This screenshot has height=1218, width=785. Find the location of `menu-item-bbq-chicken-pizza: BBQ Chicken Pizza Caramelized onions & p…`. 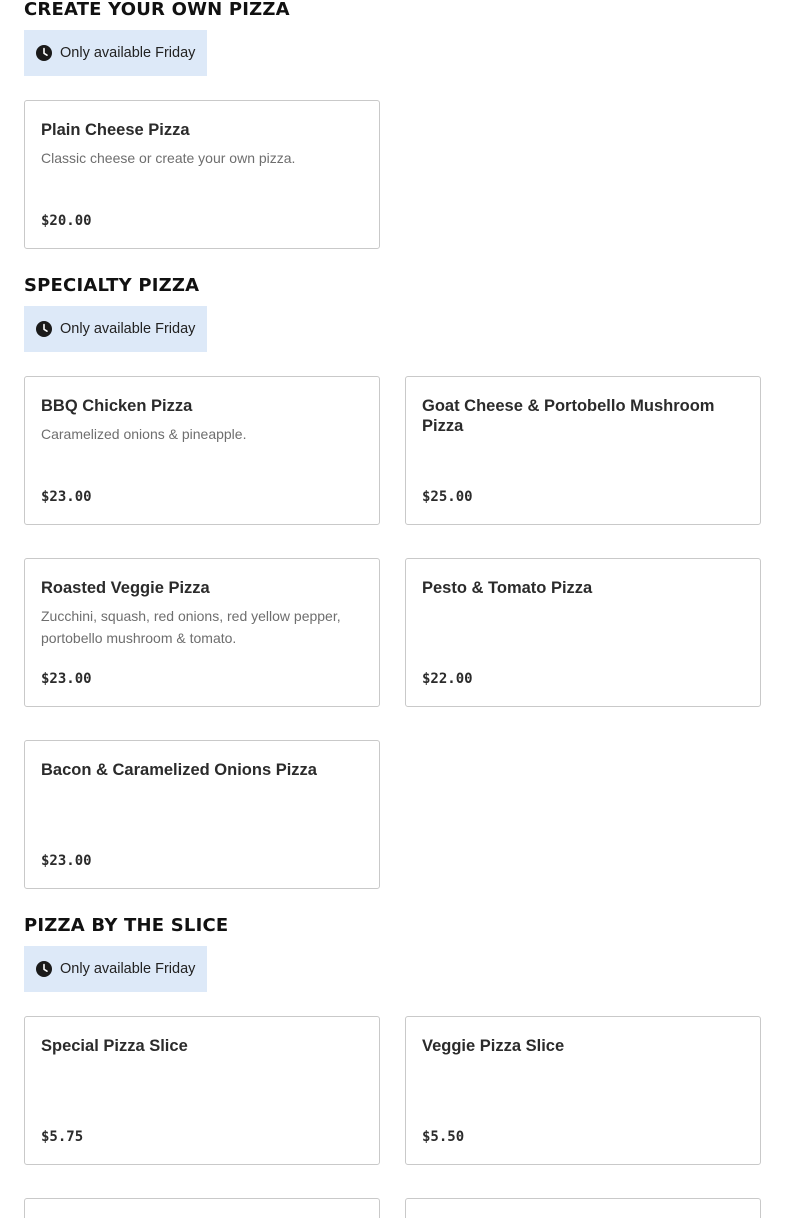

menu-item-bbq-chicken-pizza: BBQ Chicken Pizza Caramelized onions & p… is located at coordinates (202, 450).